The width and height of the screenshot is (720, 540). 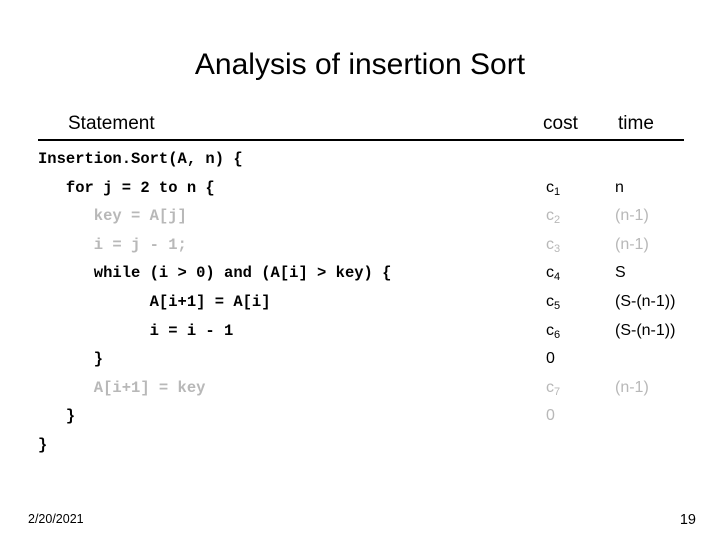 What do you see at coordinates (557, 248) in the screenshot?
I see `cost-cell-subscript: 3` at bounding box center [557, 248].